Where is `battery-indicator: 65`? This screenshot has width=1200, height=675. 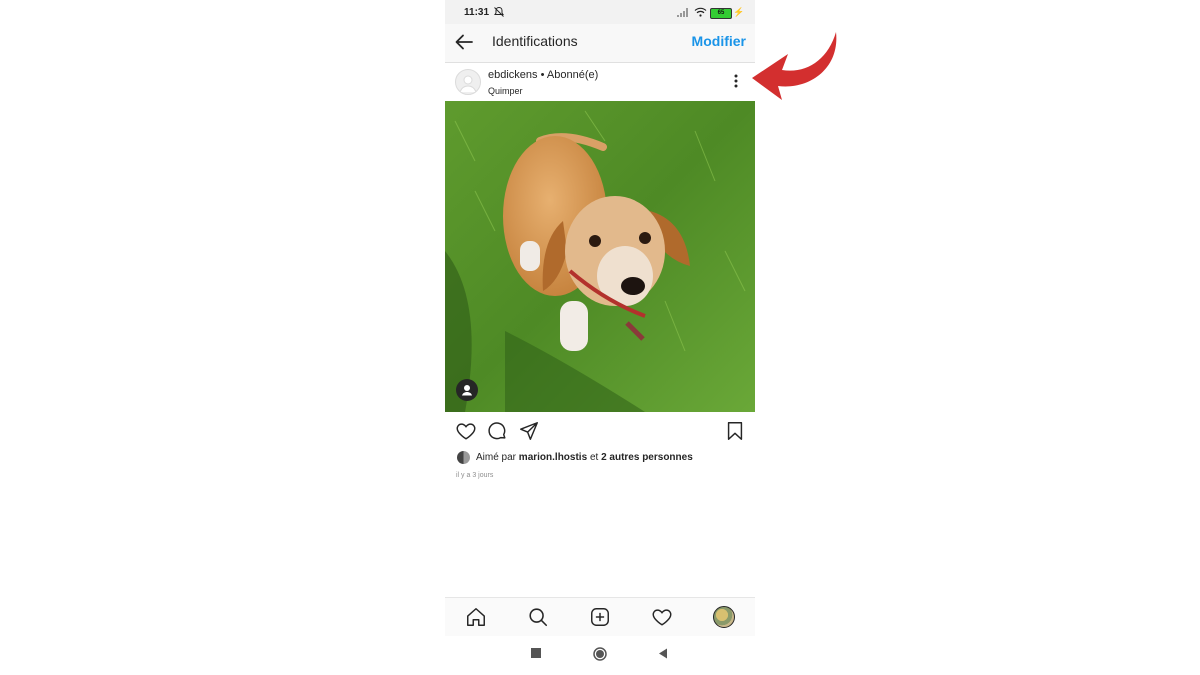 battery-indicator: 65 is located at coordinates (721, 13).